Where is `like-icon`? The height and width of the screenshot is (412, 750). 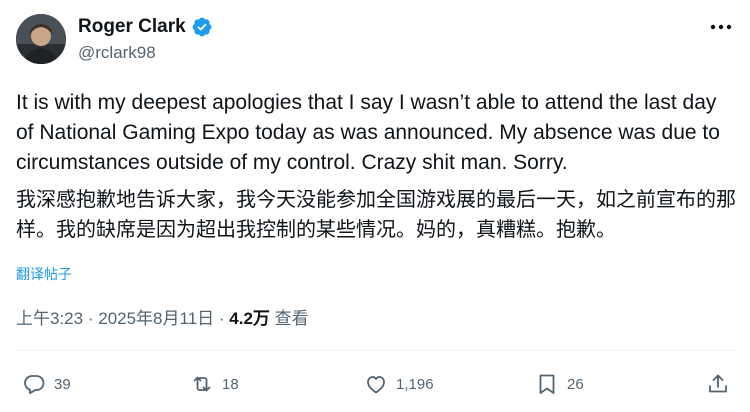
like-icon is located at coordinates (376, 385).